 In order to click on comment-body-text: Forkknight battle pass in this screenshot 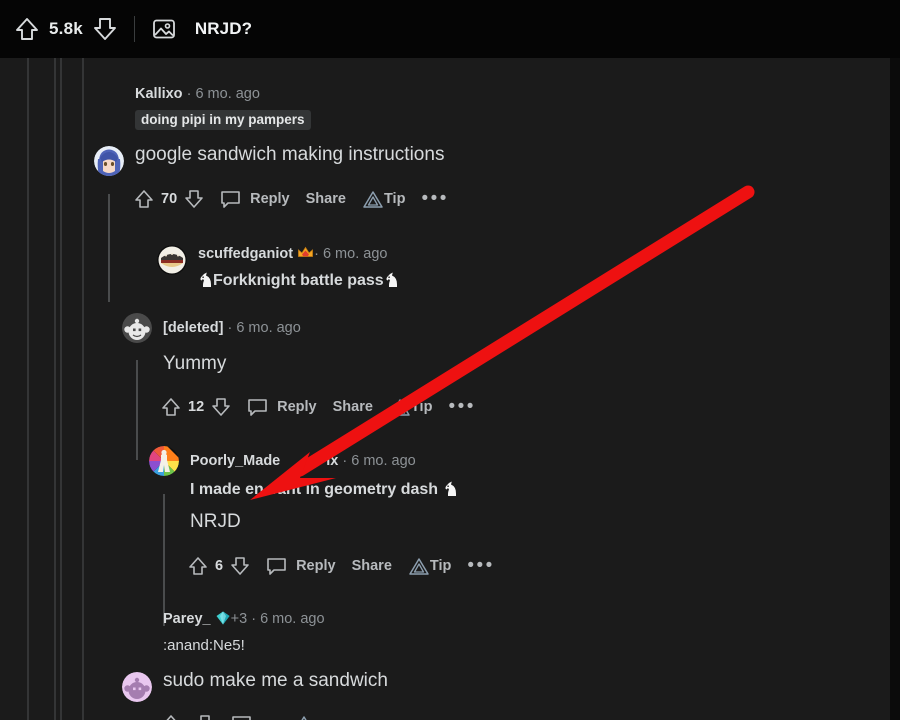, I will do `click(298, 280)`.